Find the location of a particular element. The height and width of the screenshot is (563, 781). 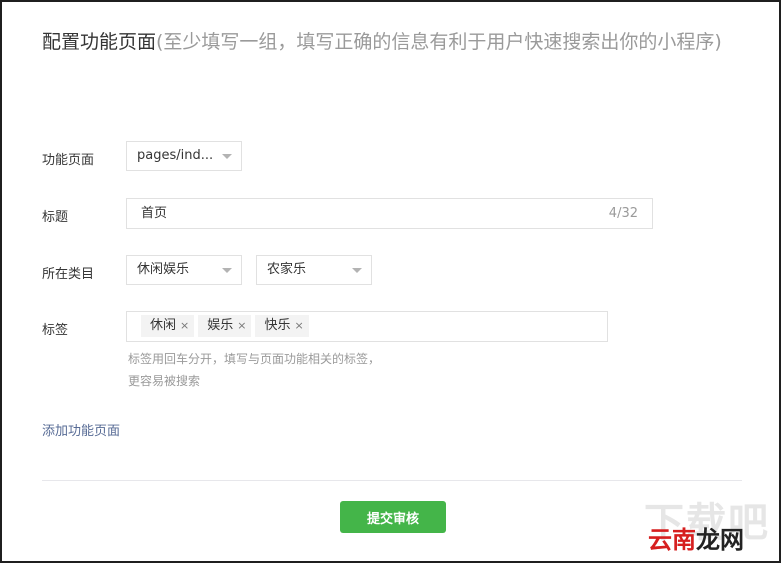

title-label: 标题 is located at coordinates (55, 217).